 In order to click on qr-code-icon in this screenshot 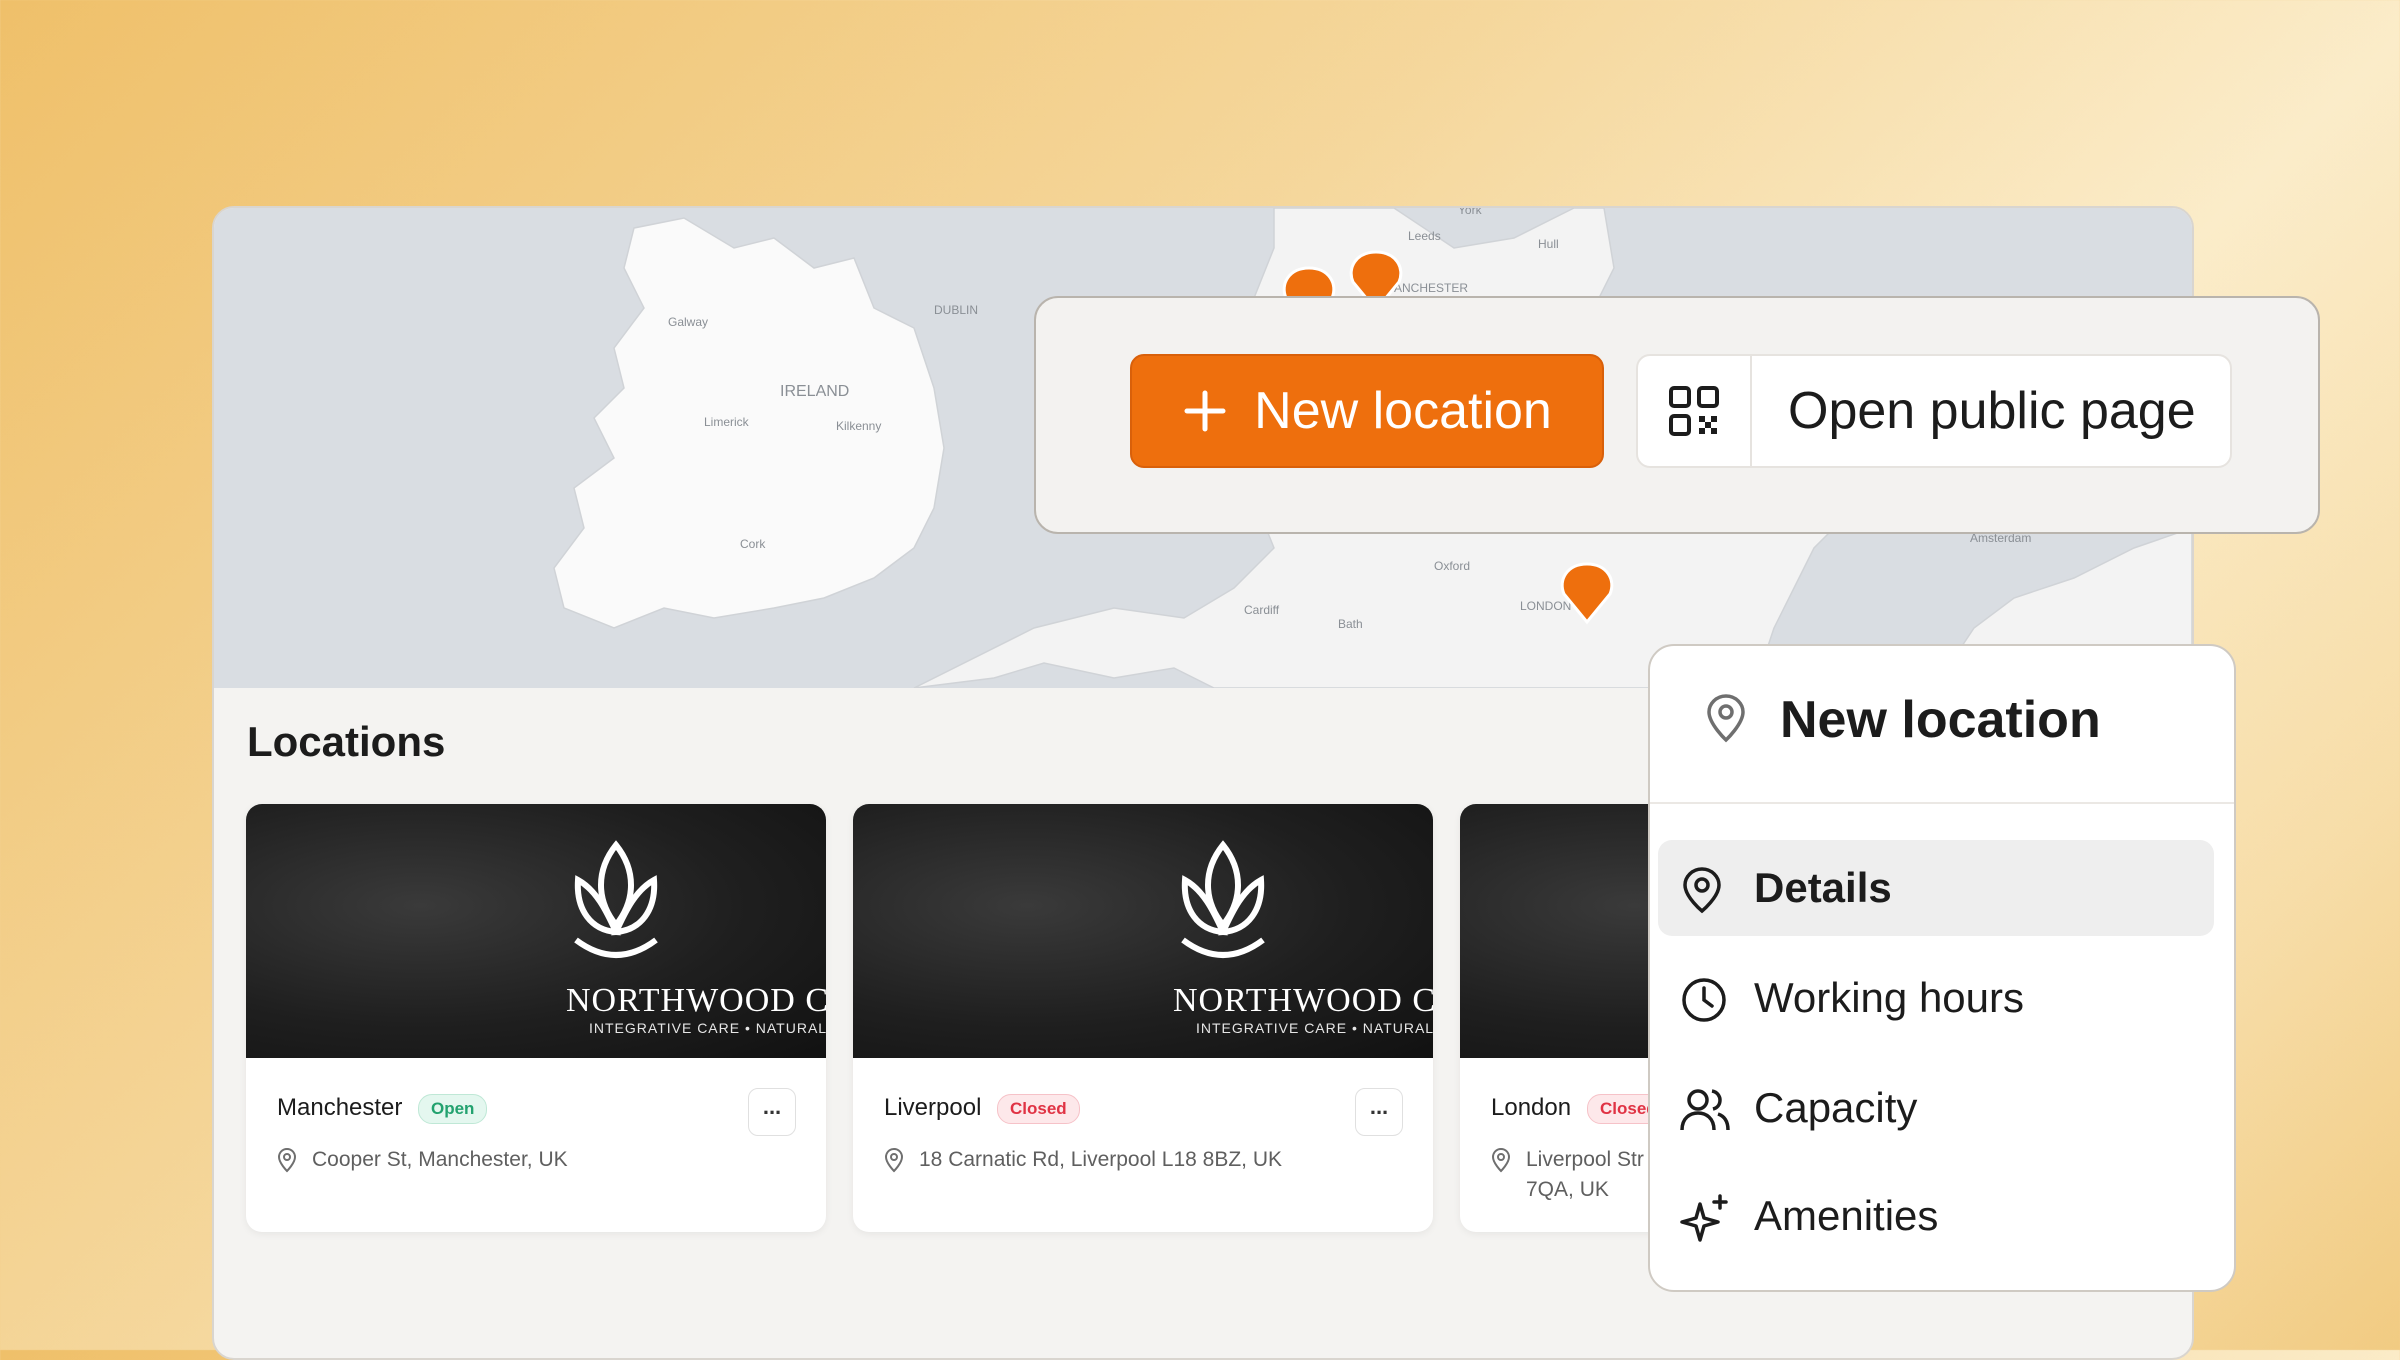, I will do `click(1694, 411)`.